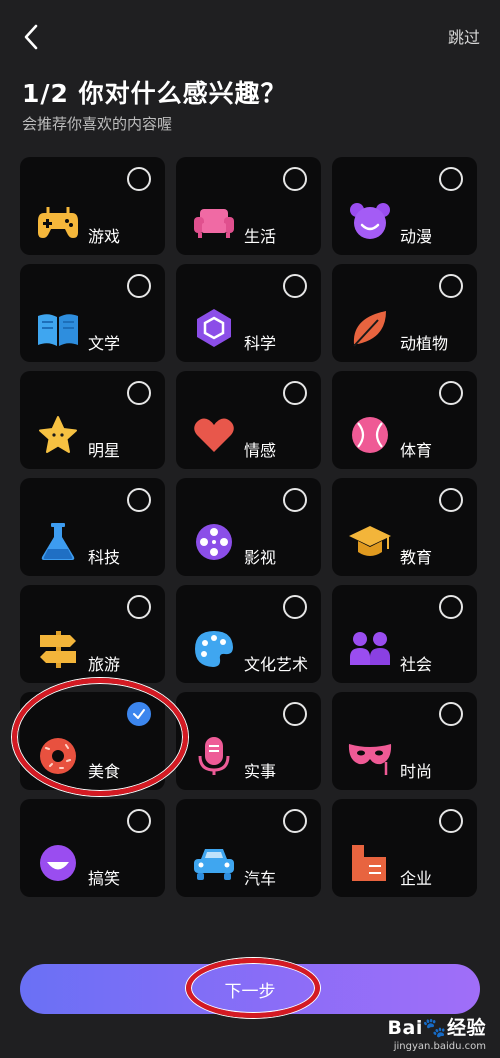 The width and height of the screenshot is (500, 1058). I want to click on hexagon-molecule-icon, so click(214, 328).